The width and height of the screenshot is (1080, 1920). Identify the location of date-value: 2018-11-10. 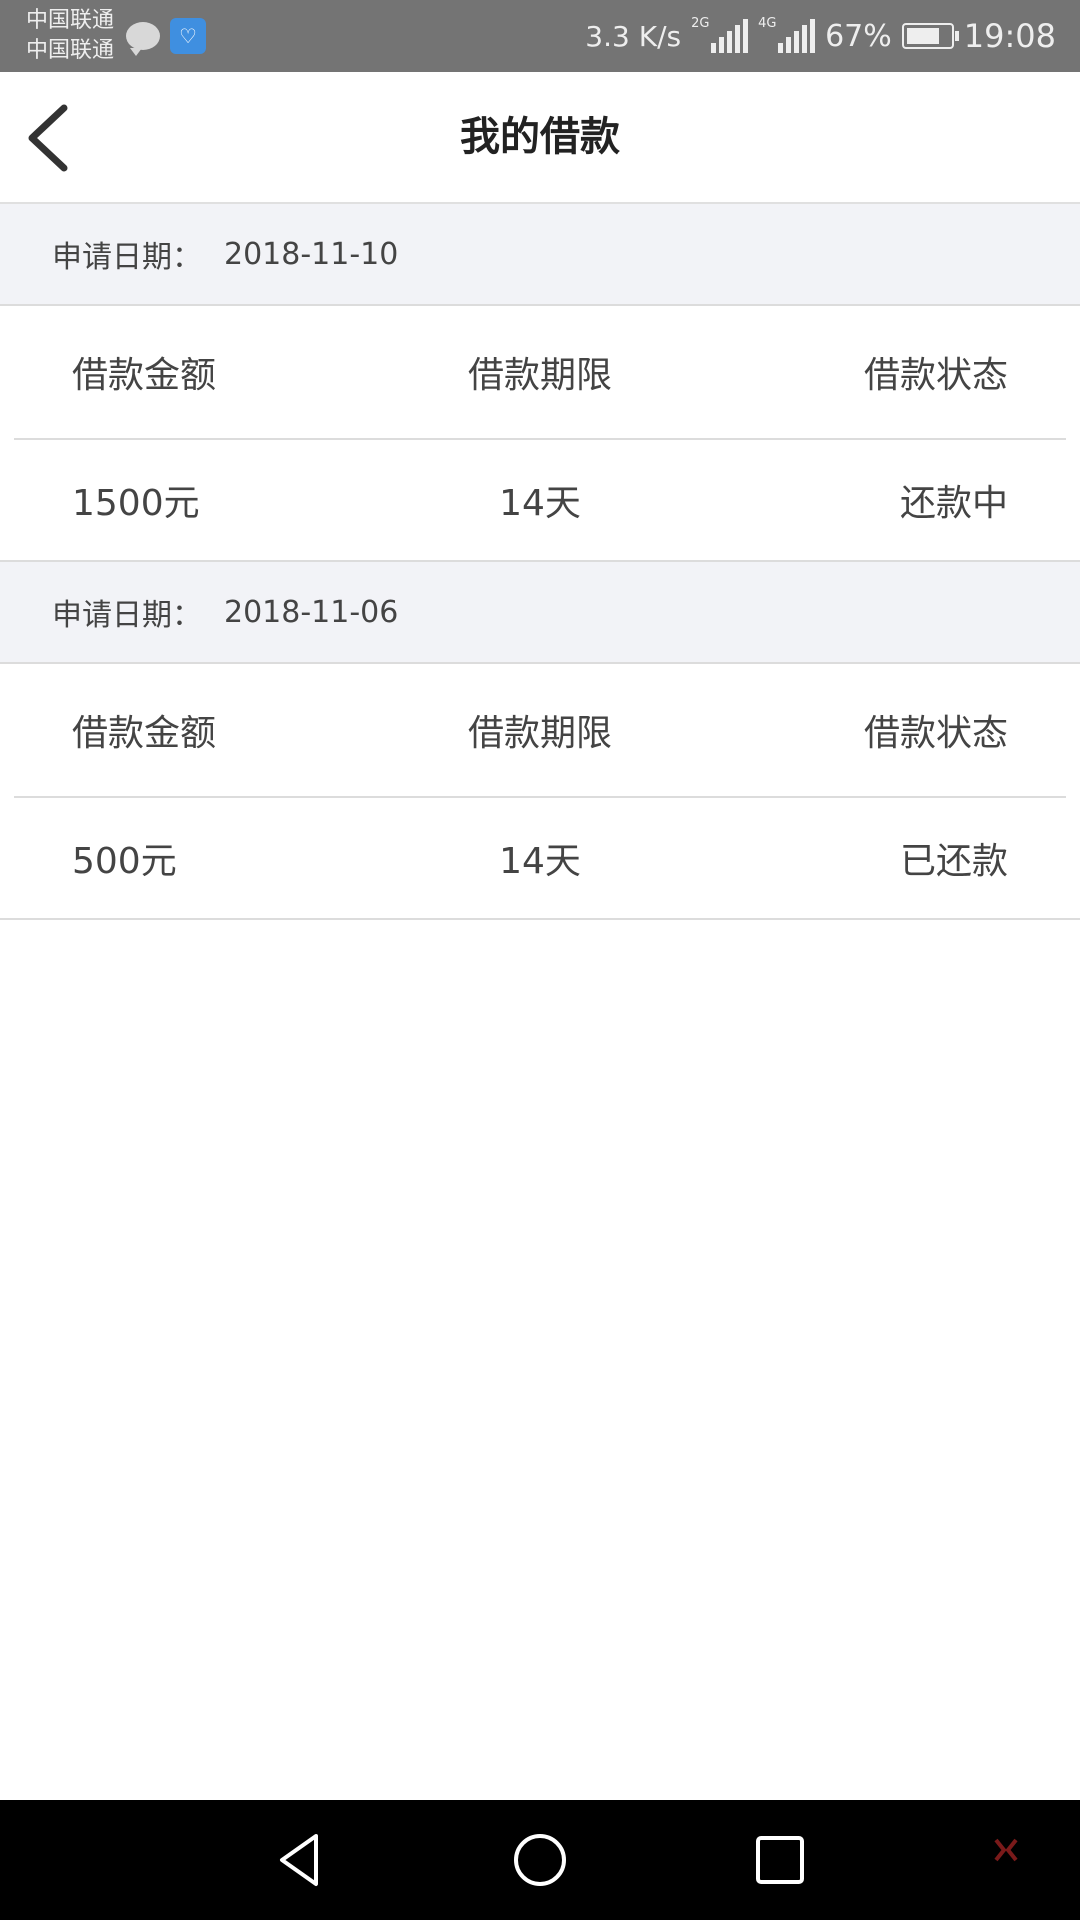
(311, 254).